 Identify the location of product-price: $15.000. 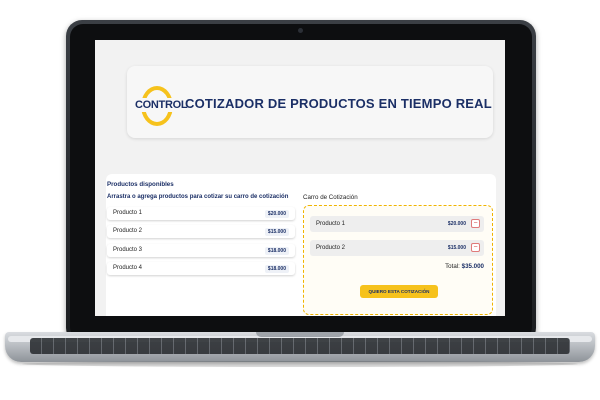
(276, 232).